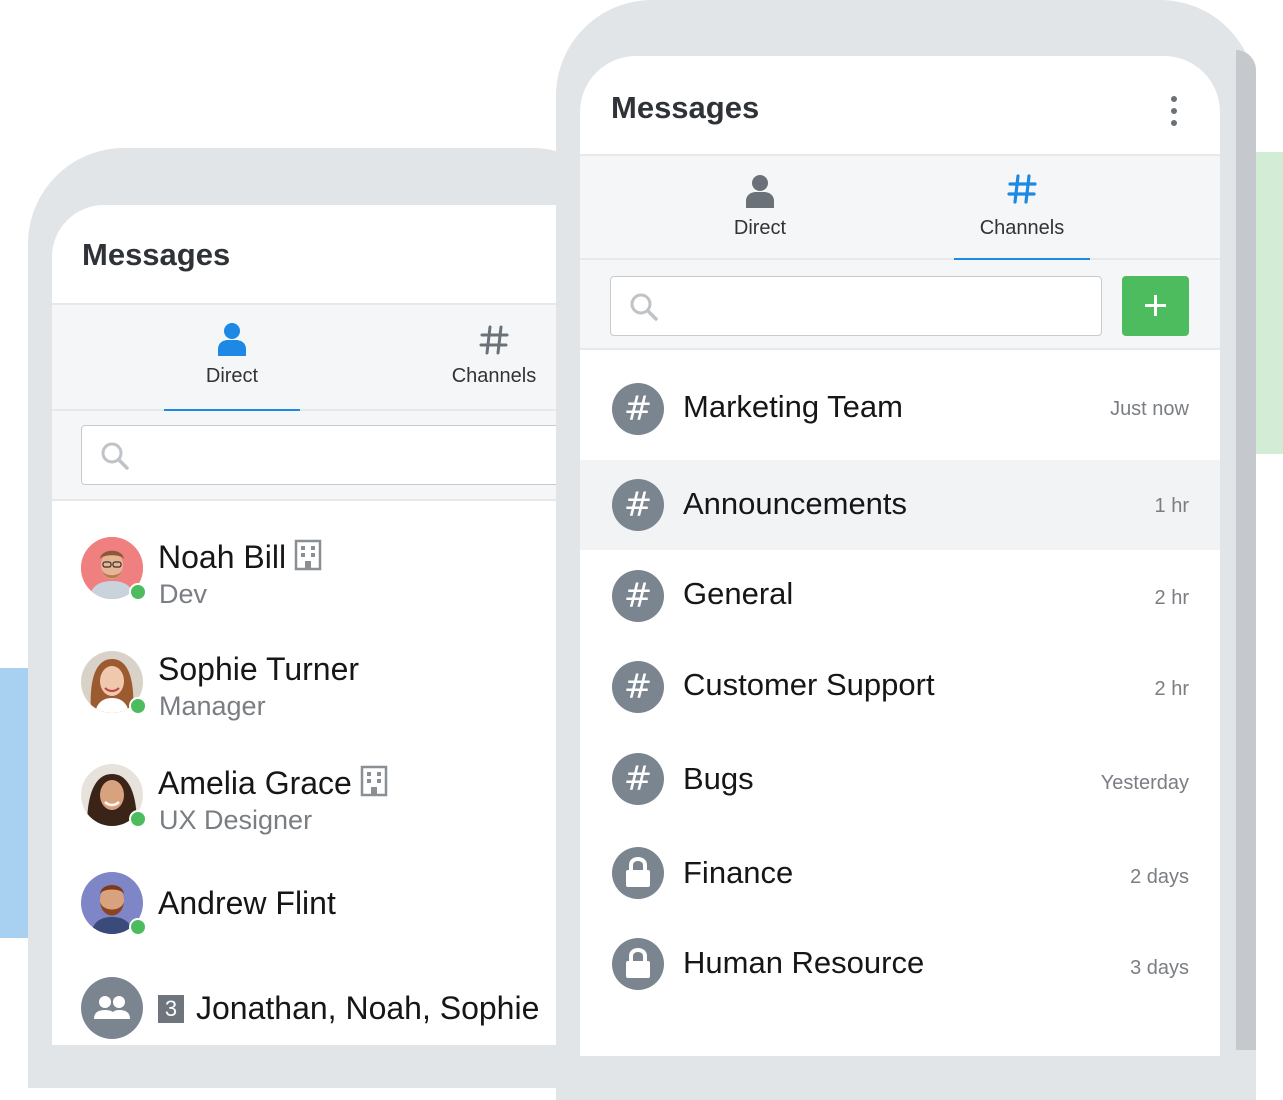 The image size is (1283, 1100). I want to click on group-icon, so click(112, 1007).